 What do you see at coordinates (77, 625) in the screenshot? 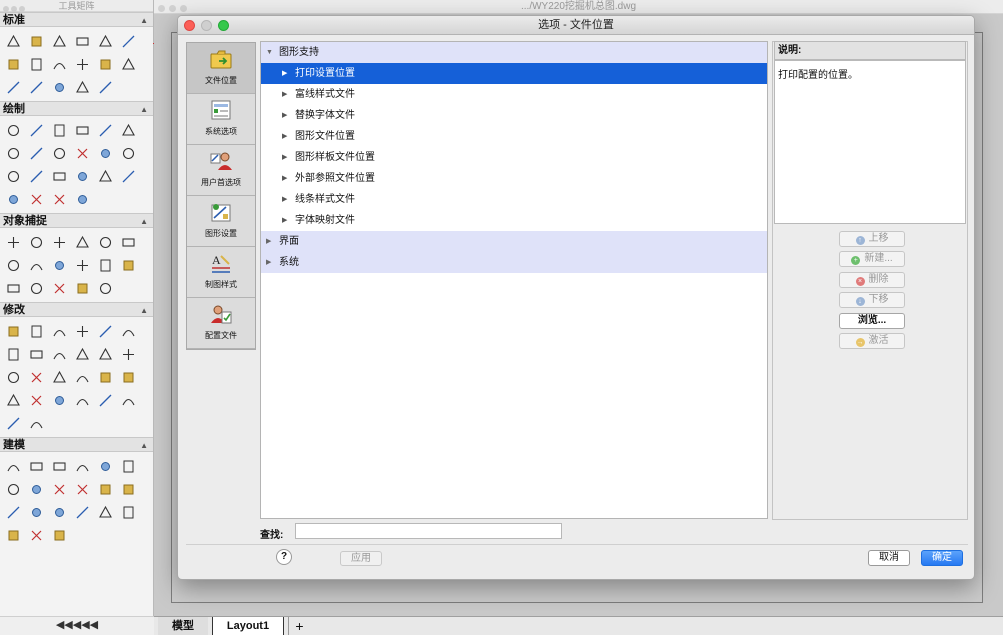
I see `palette-collapse-button: ◀◀◀◀◀` at bounding box center [77, 625].